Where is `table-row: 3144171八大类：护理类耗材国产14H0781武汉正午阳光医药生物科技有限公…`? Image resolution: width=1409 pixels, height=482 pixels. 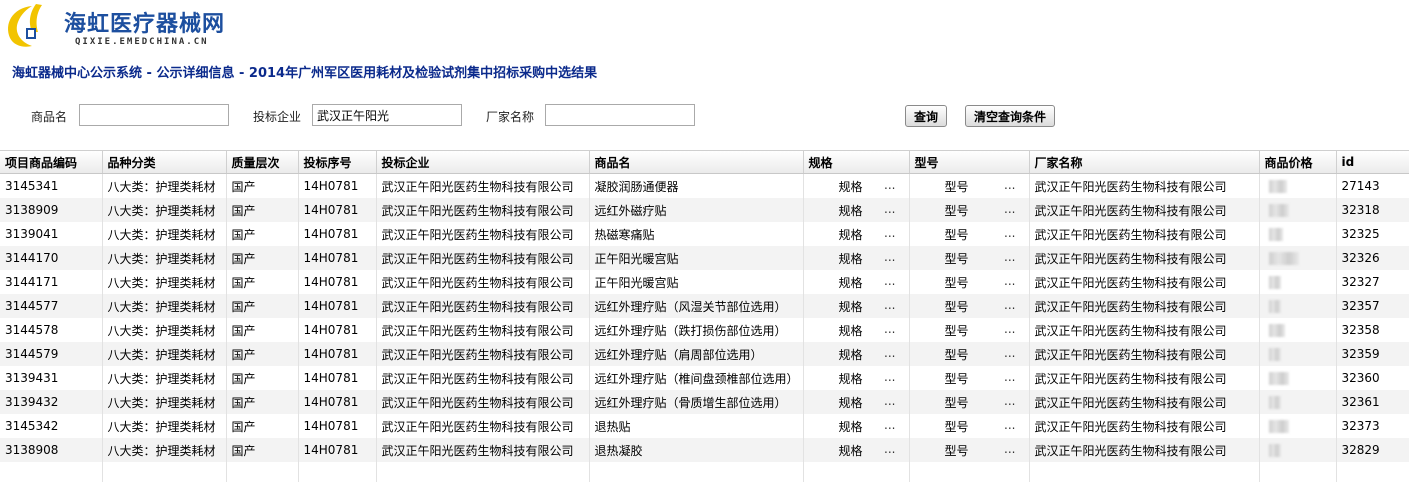
table-row: 3144171八大类：护理类耗材国产14H0781武汉正午阳光医药生物科技有限公… is located at coordinates (704, 282).